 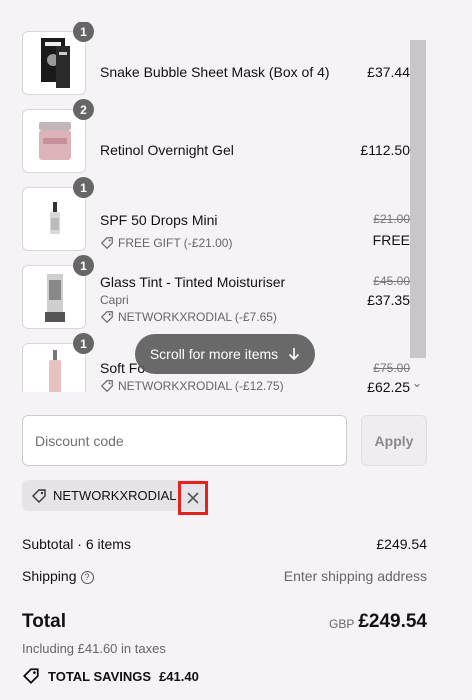 I want to click on subtotal-row: Subtotal · 6 items £249.54, so click(x=224, y=544).